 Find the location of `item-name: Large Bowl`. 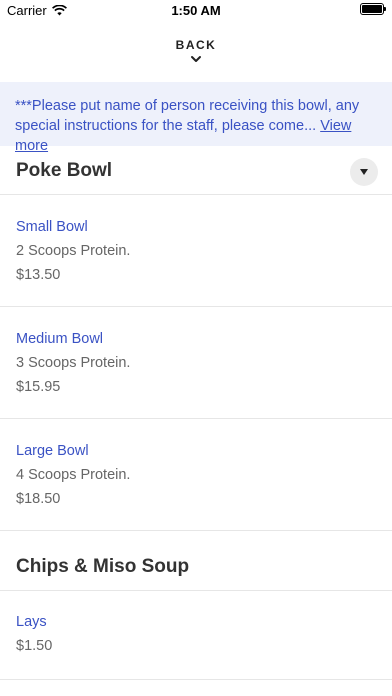

item-name: Large Bowl is located at coordinates (52, 451).